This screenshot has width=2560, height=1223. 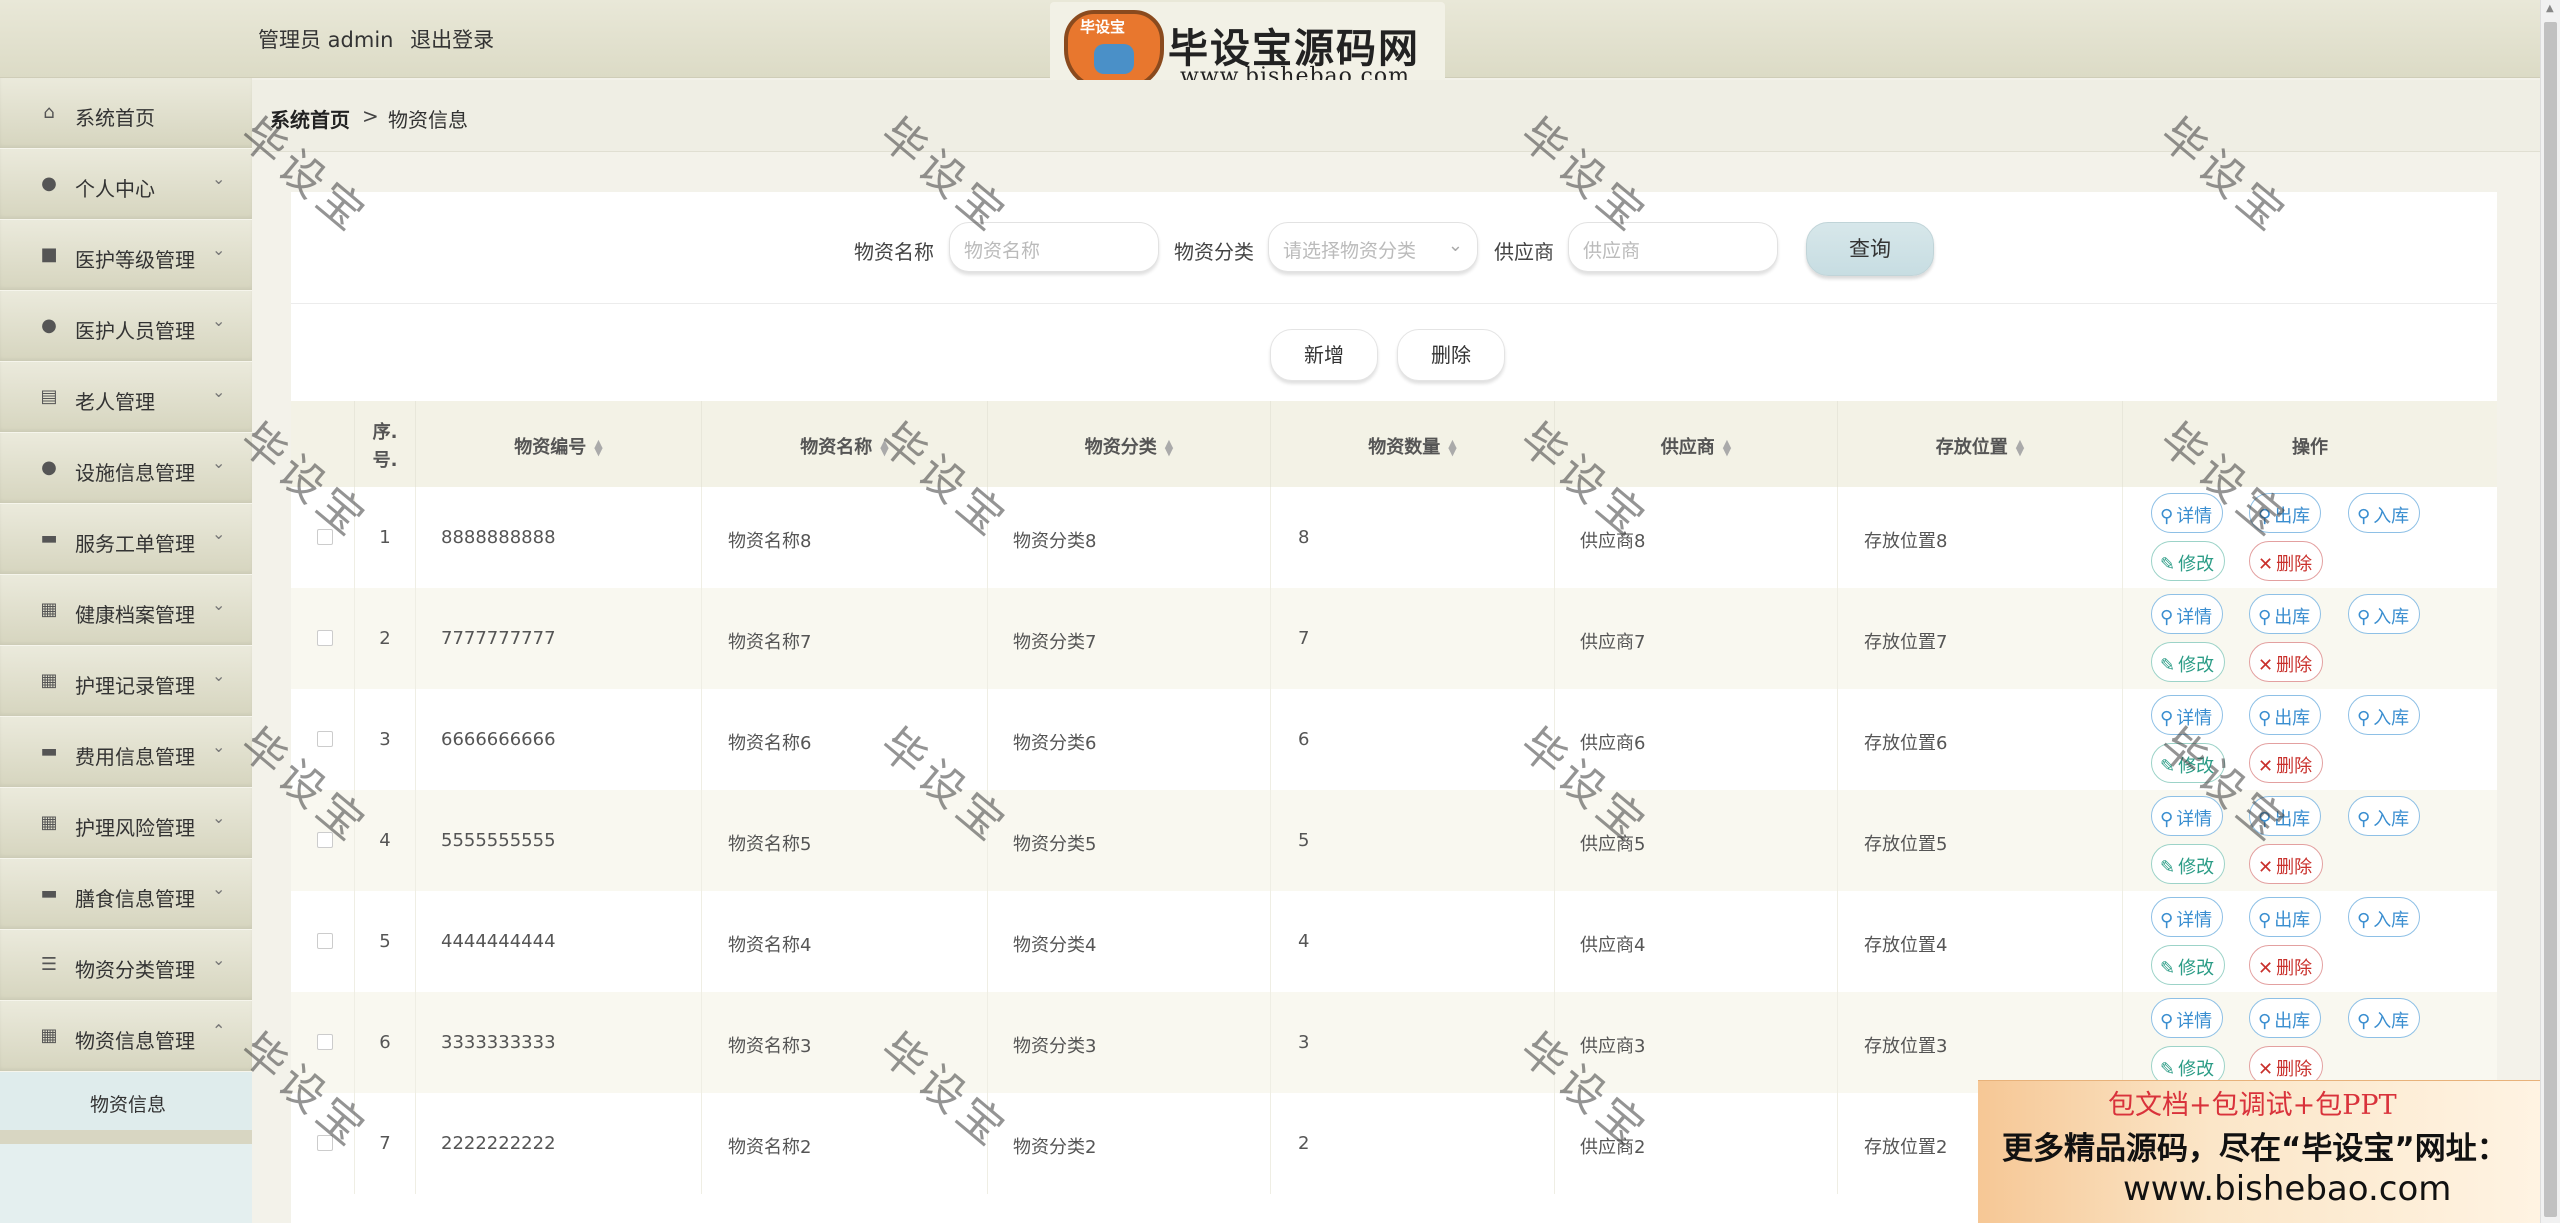 What do you see at coordinates (126, 681) in the screenshot?
I see `sidebar-item: ▦ 护理记录管理 ⌄` at bounding box center [126, 681].